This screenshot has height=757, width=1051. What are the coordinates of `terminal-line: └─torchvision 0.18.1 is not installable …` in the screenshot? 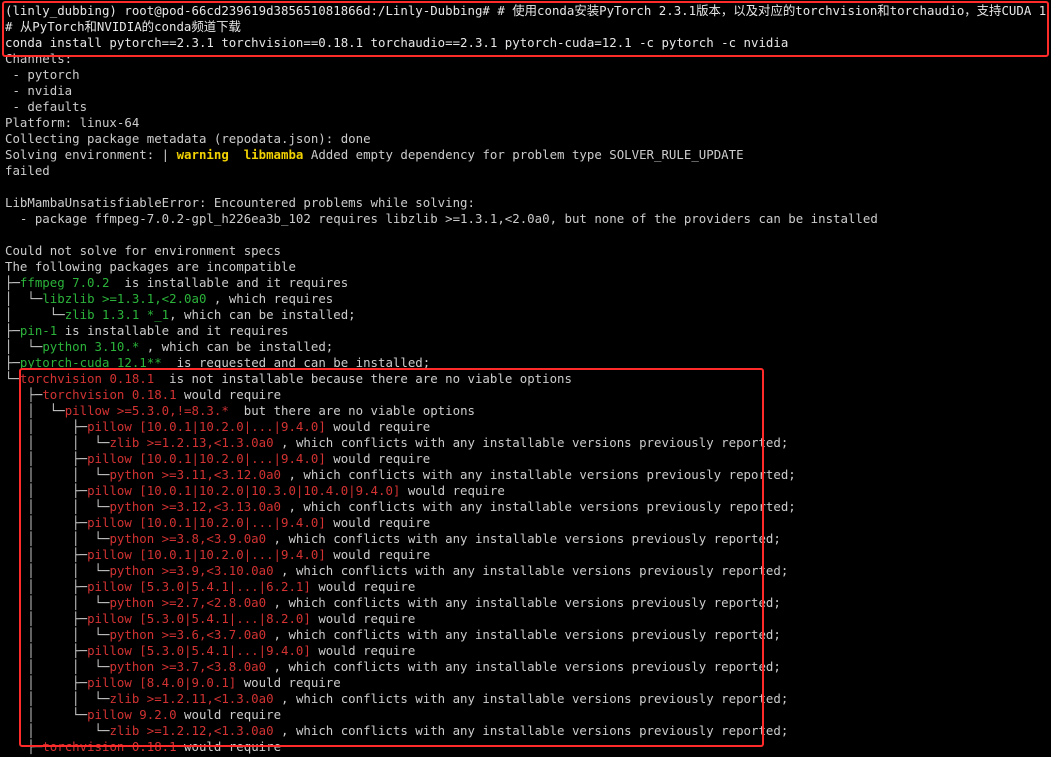 It's located at (527, 379).